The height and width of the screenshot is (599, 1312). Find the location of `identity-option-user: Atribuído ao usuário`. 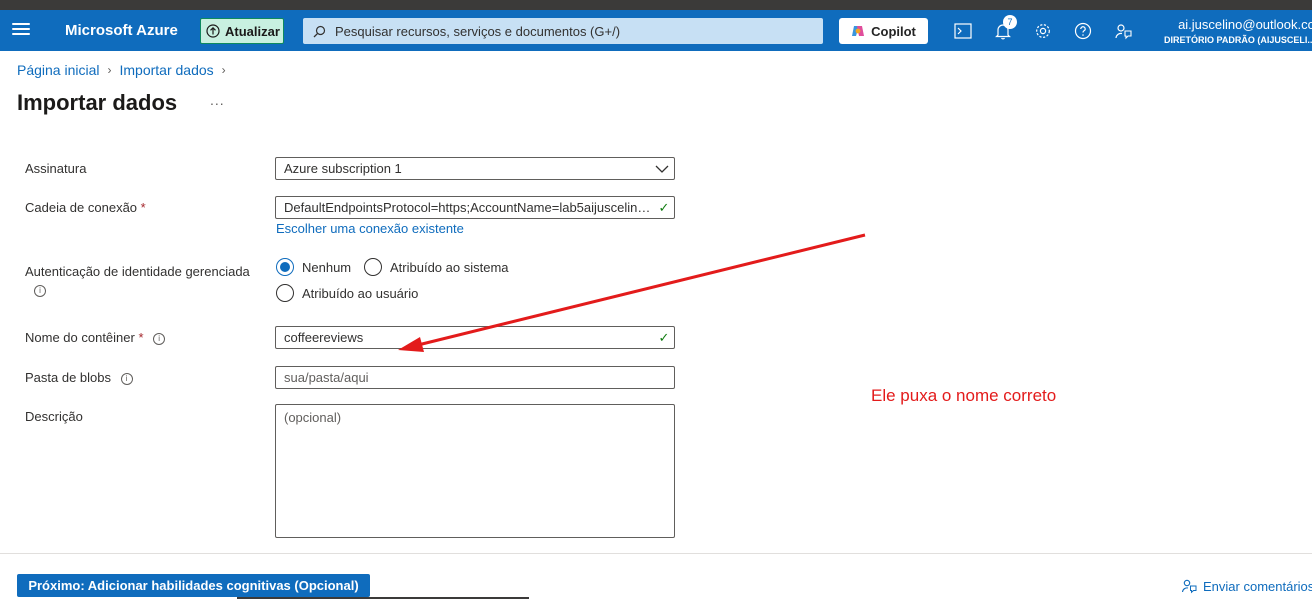

identity-option-user: Atribuído ao usuário is located at coordinates (347, 293).